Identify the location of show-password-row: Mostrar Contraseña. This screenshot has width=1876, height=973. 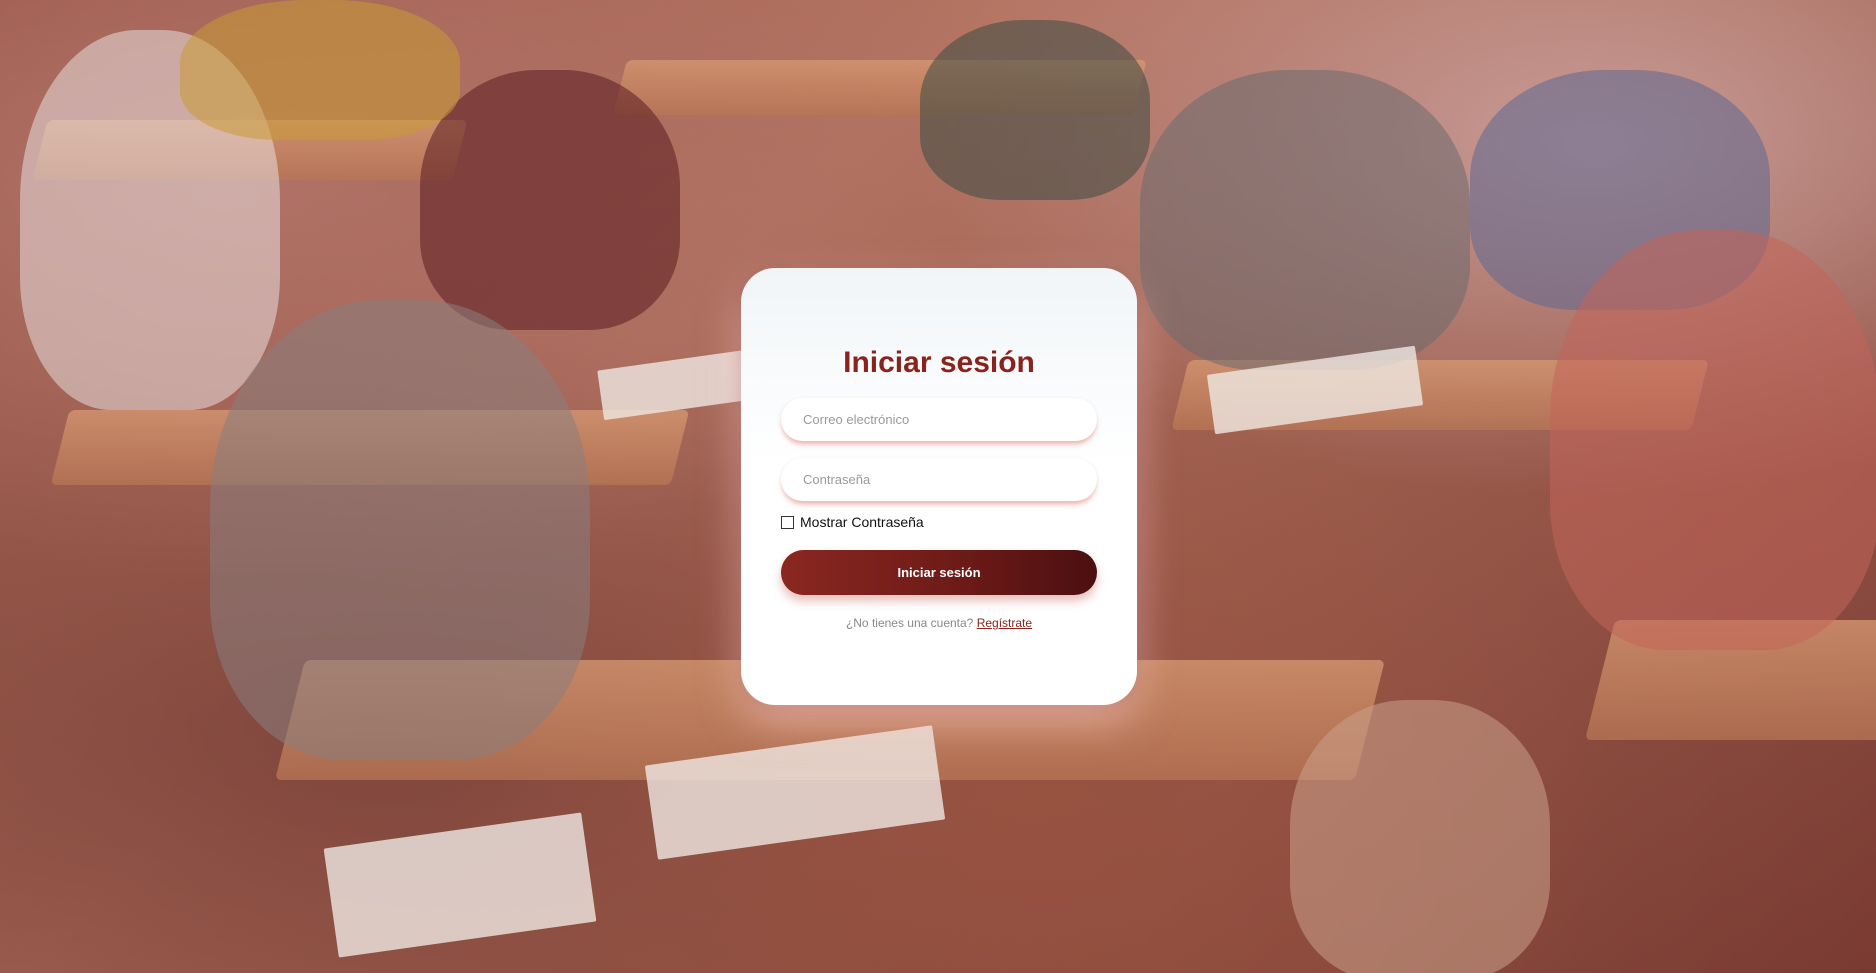
(852, 522).